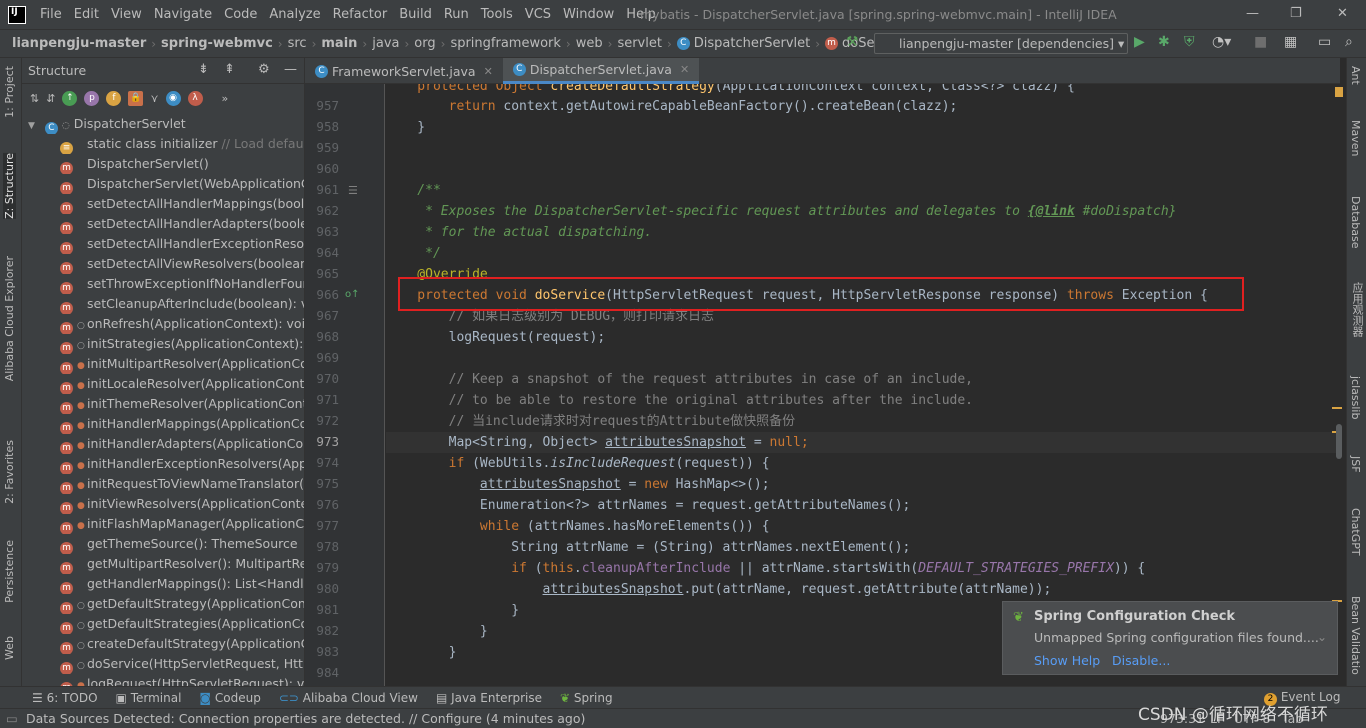 Image resolution: width=1366 pixels, height=728 pixels. I want to click on show-lambdas-icon: ⋎, so click(154, 98).